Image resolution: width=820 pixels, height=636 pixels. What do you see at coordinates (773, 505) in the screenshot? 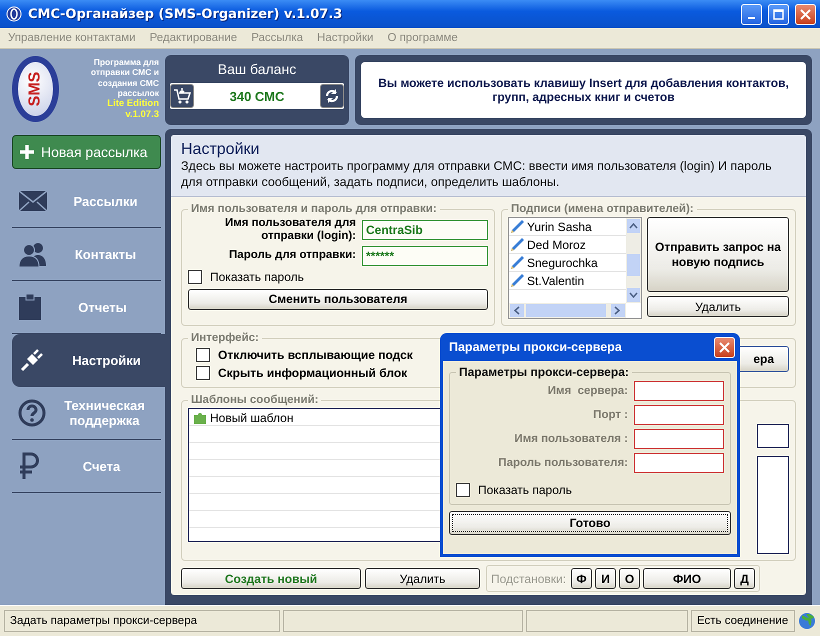
I see `template-text-field` at bounding box center [773, 505].